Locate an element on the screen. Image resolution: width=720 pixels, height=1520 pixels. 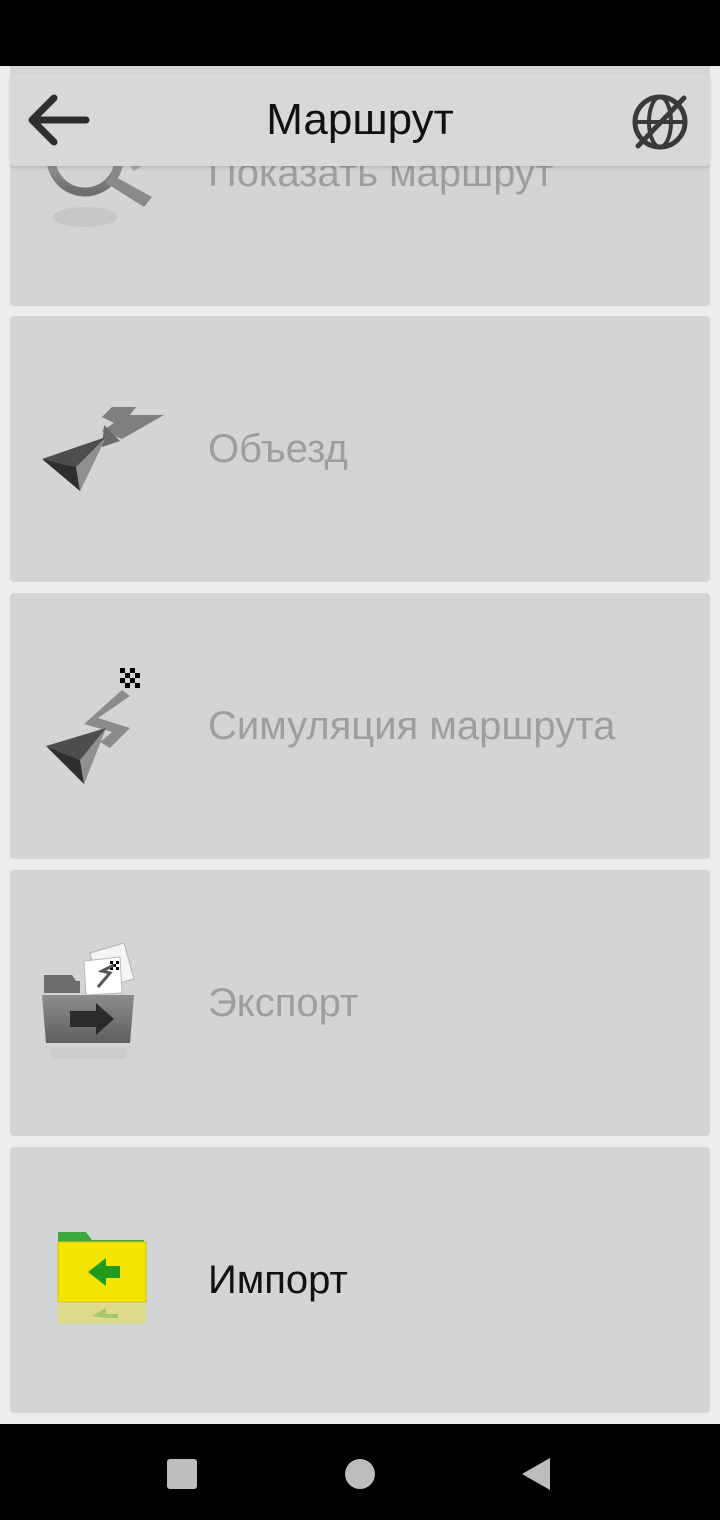
menu-label-import: Импорт is located at coordinates (278, 1280).